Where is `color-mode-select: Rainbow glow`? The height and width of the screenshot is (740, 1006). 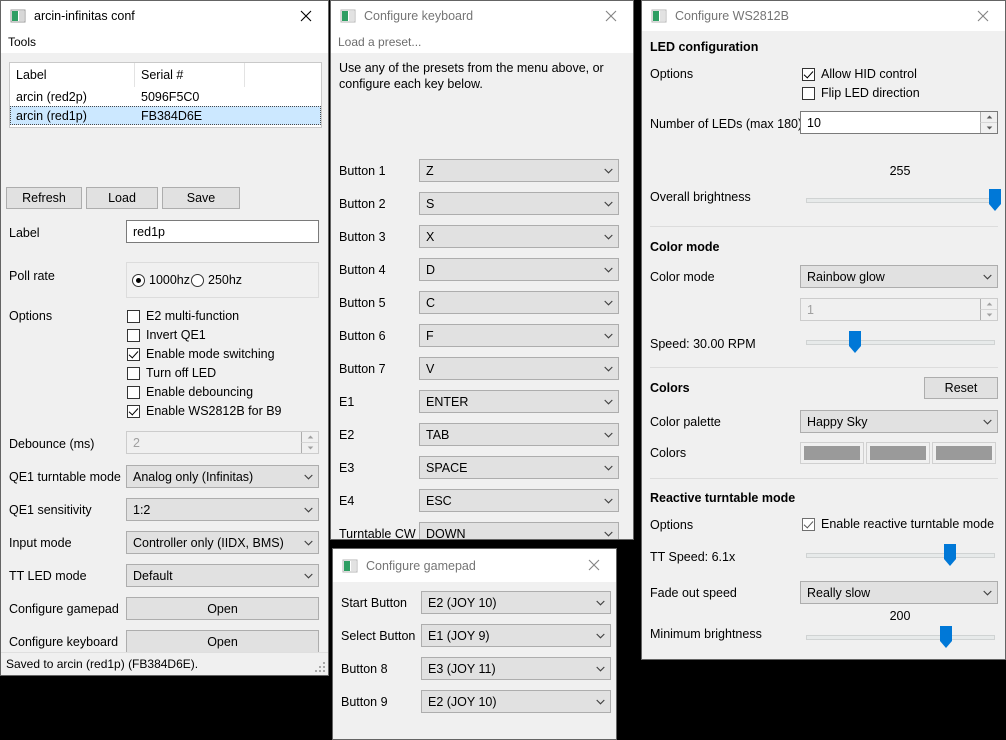 color-mode-select: Rainbow glow is located at coordinates (899, 276).